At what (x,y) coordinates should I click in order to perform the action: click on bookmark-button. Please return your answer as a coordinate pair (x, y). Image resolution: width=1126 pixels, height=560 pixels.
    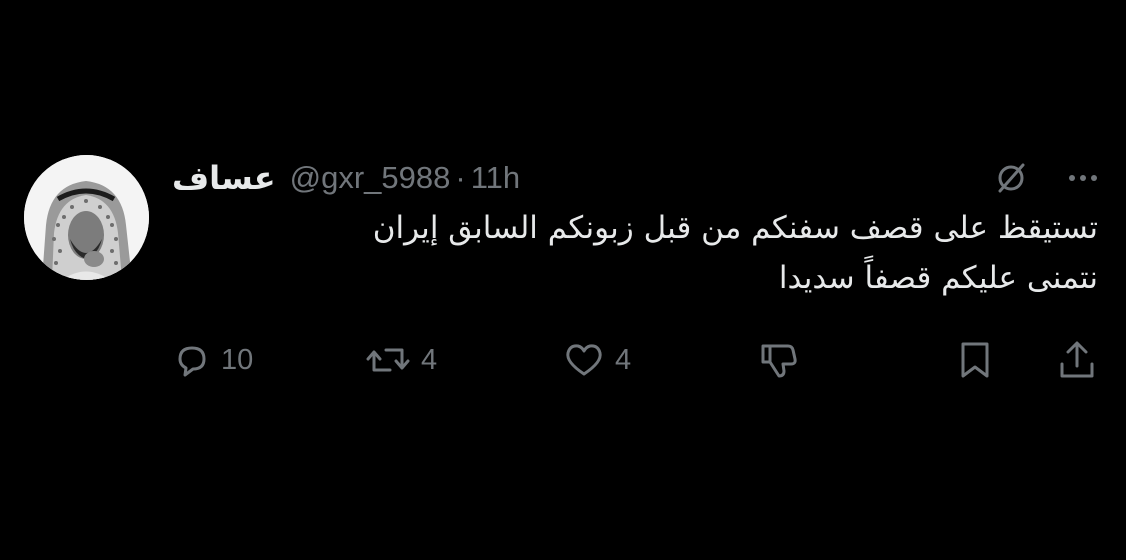
    Looking at the image, I should click on (975, 360).